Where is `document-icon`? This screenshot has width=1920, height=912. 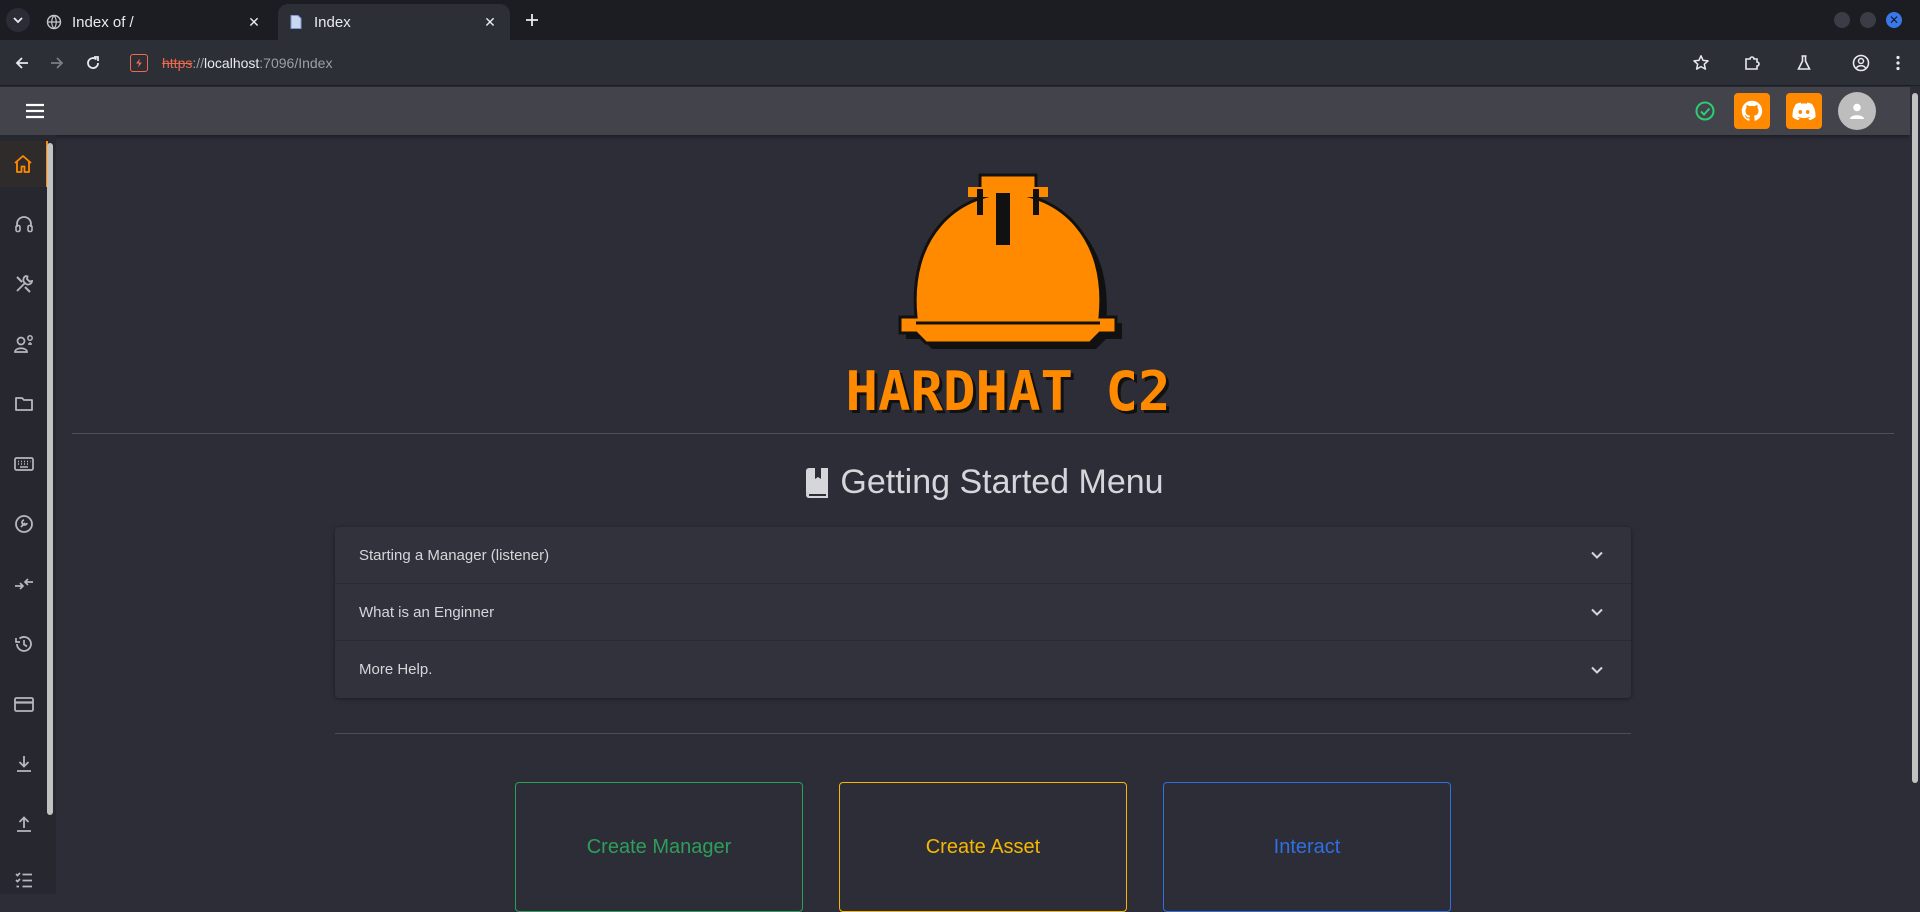 document-icon is located at coordinates (296, 22).